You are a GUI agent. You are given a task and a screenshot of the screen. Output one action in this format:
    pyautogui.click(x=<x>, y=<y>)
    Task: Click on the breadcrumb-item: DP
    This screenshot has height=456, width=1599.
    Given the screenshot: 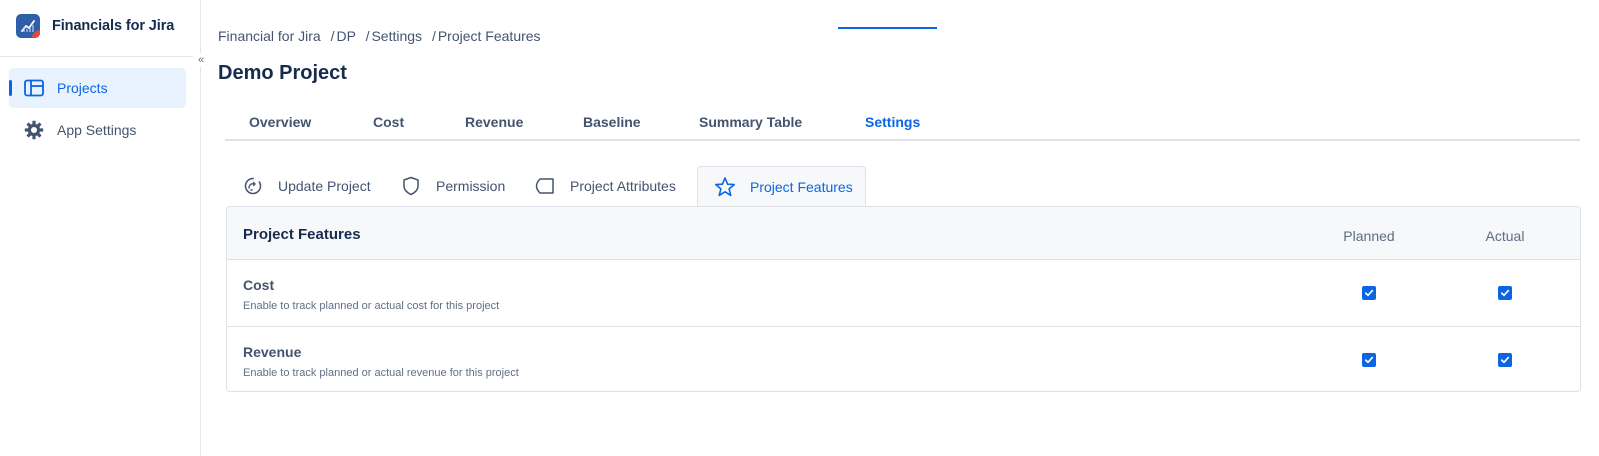 What is the action you would take?
    pyautogui.click(x=345, y=36)
    